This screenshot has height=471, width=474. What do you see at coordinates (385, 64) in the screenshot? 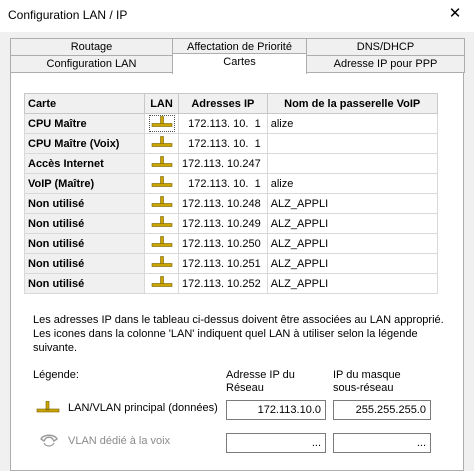
I see `tab-adresse-ip-ppp: Adresse IP pour PPP` at bounding box center [385, 64].